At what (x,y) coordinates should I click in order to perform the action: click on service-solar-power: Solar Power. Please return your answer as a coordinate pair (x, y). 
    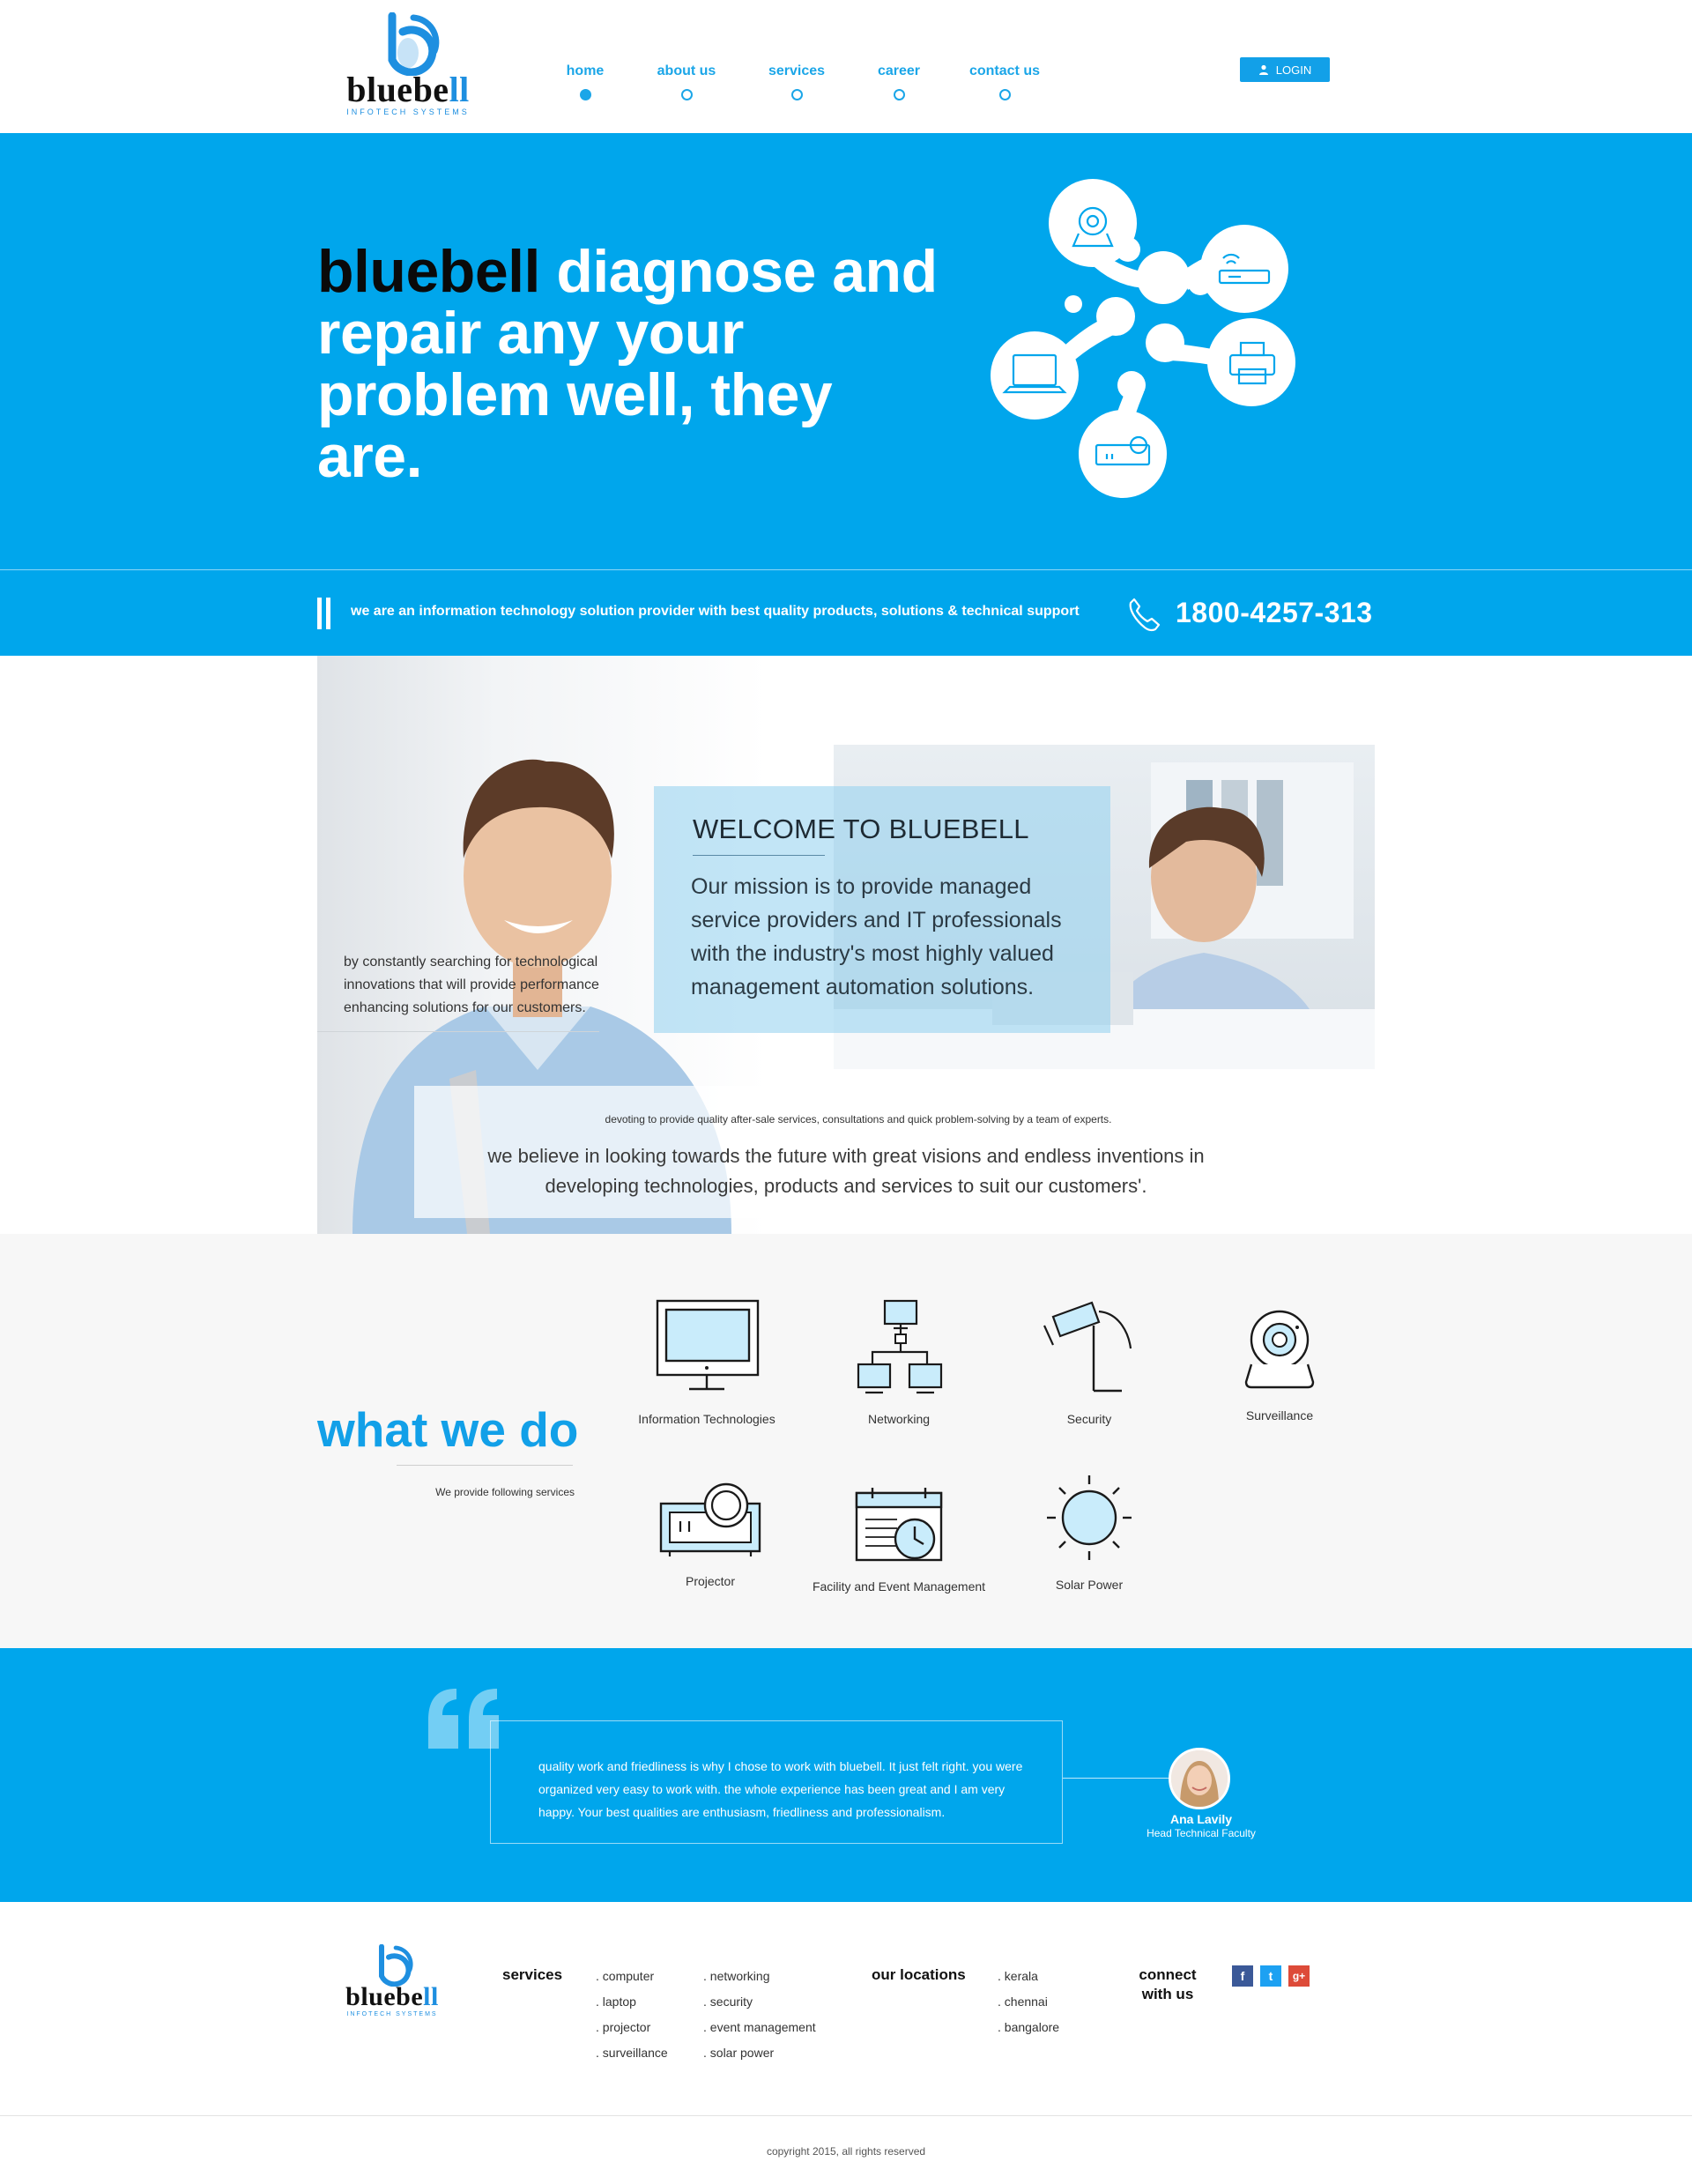
    Looking at the image, I should click on (1089, 1533).